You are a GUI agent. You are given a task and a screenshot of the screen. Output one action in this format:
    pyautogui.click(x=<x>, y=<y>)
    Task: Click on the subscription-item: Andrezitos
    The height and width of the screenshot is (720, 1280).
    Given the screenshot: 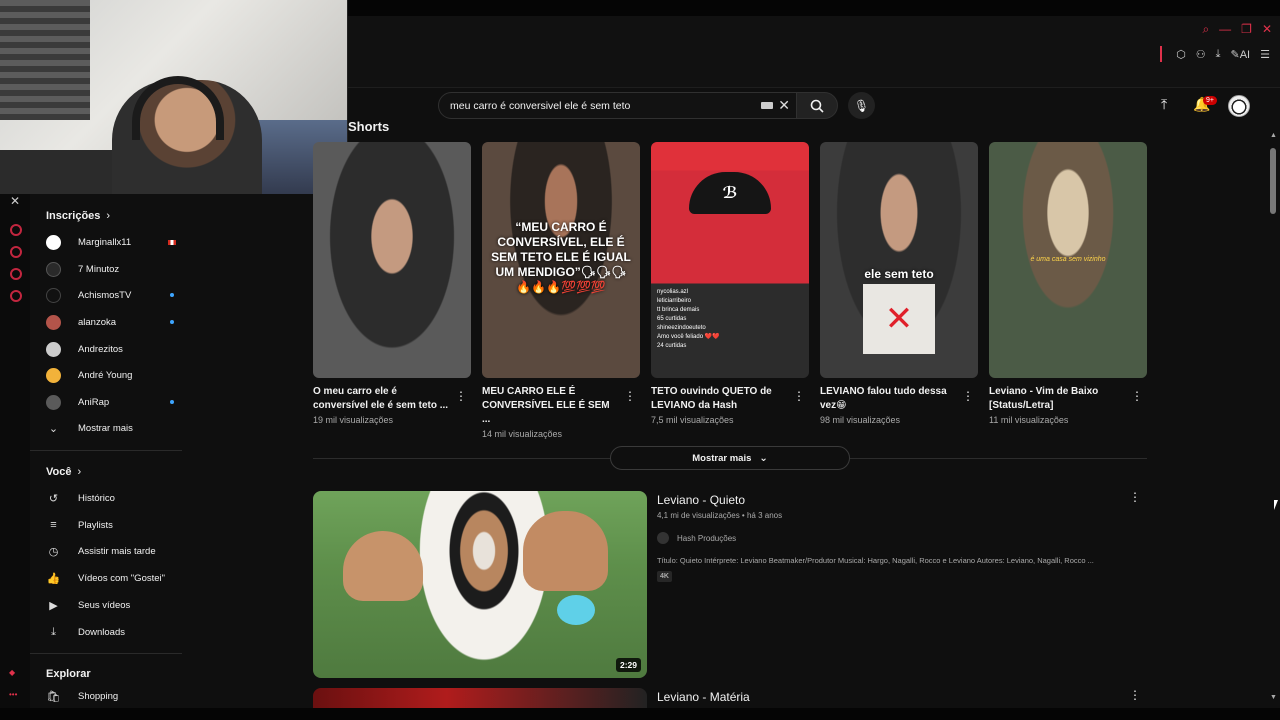 What is the action you would take?
    pyautogui.click(x=120, y=349)
    